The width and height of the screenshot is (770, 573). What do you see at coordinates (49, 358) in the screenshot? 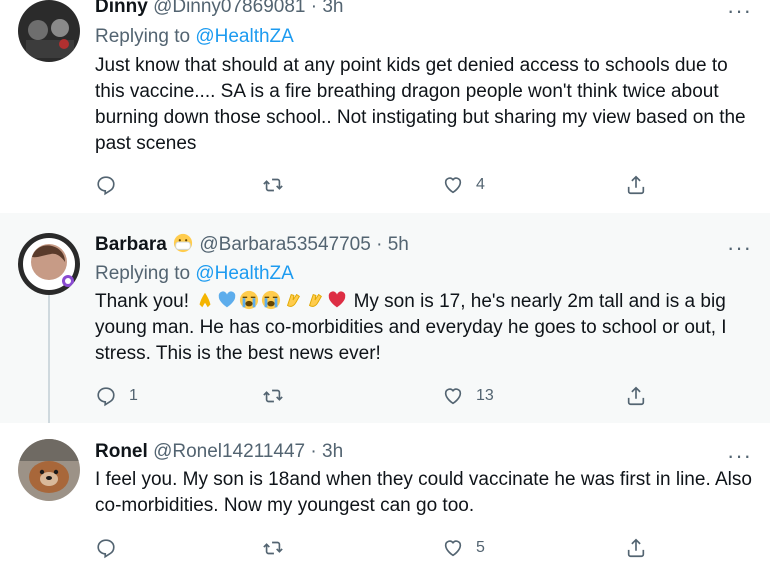
I see `thread-line` at bounding box center [49, 358].